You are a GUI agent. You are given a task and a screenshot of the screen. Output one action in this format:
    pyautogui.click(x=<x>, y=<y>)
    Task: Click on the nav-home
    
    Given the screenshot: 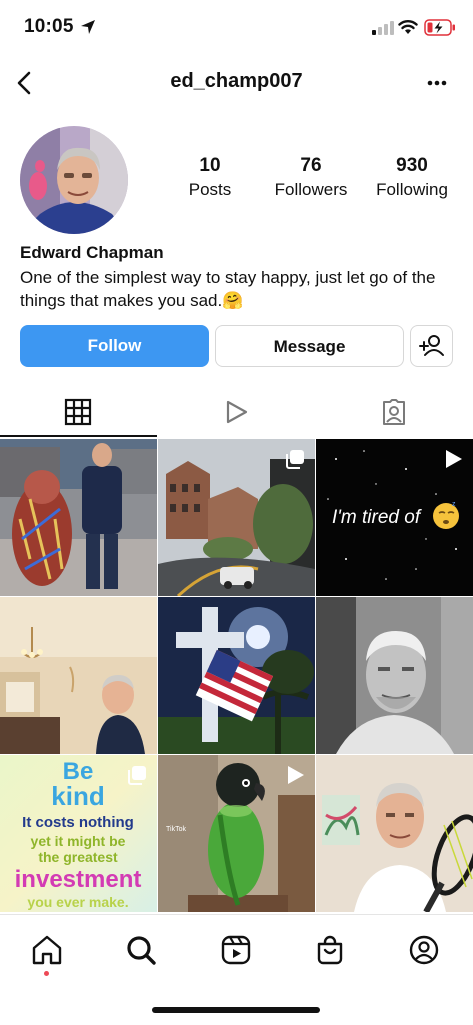 What is the action you would take?
    pyautogui.click(x=47, y=950)
    